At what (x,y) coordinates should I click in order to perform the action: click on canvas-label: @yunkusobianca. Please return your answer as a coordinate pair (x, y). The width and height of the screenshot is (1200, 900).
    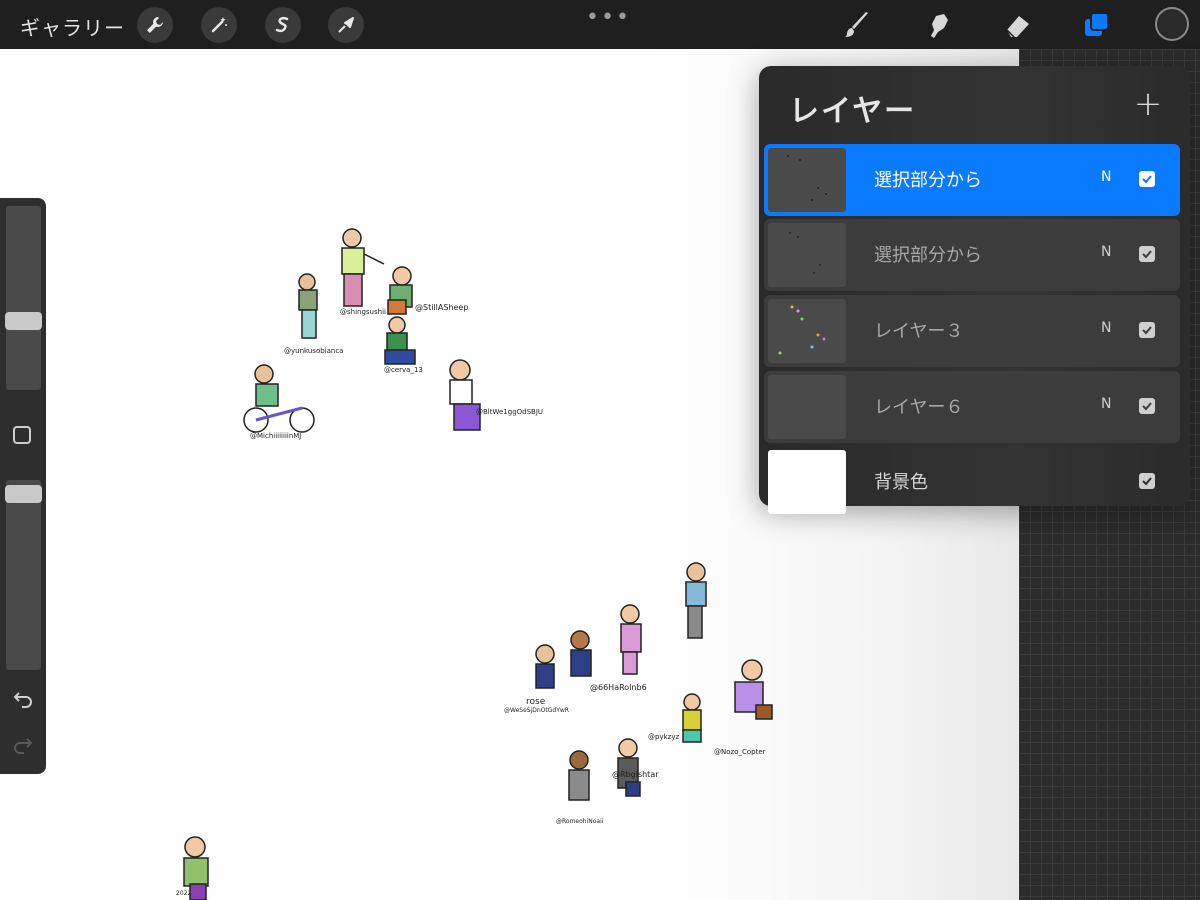
    Looking at the image, I should click on (314, 351).